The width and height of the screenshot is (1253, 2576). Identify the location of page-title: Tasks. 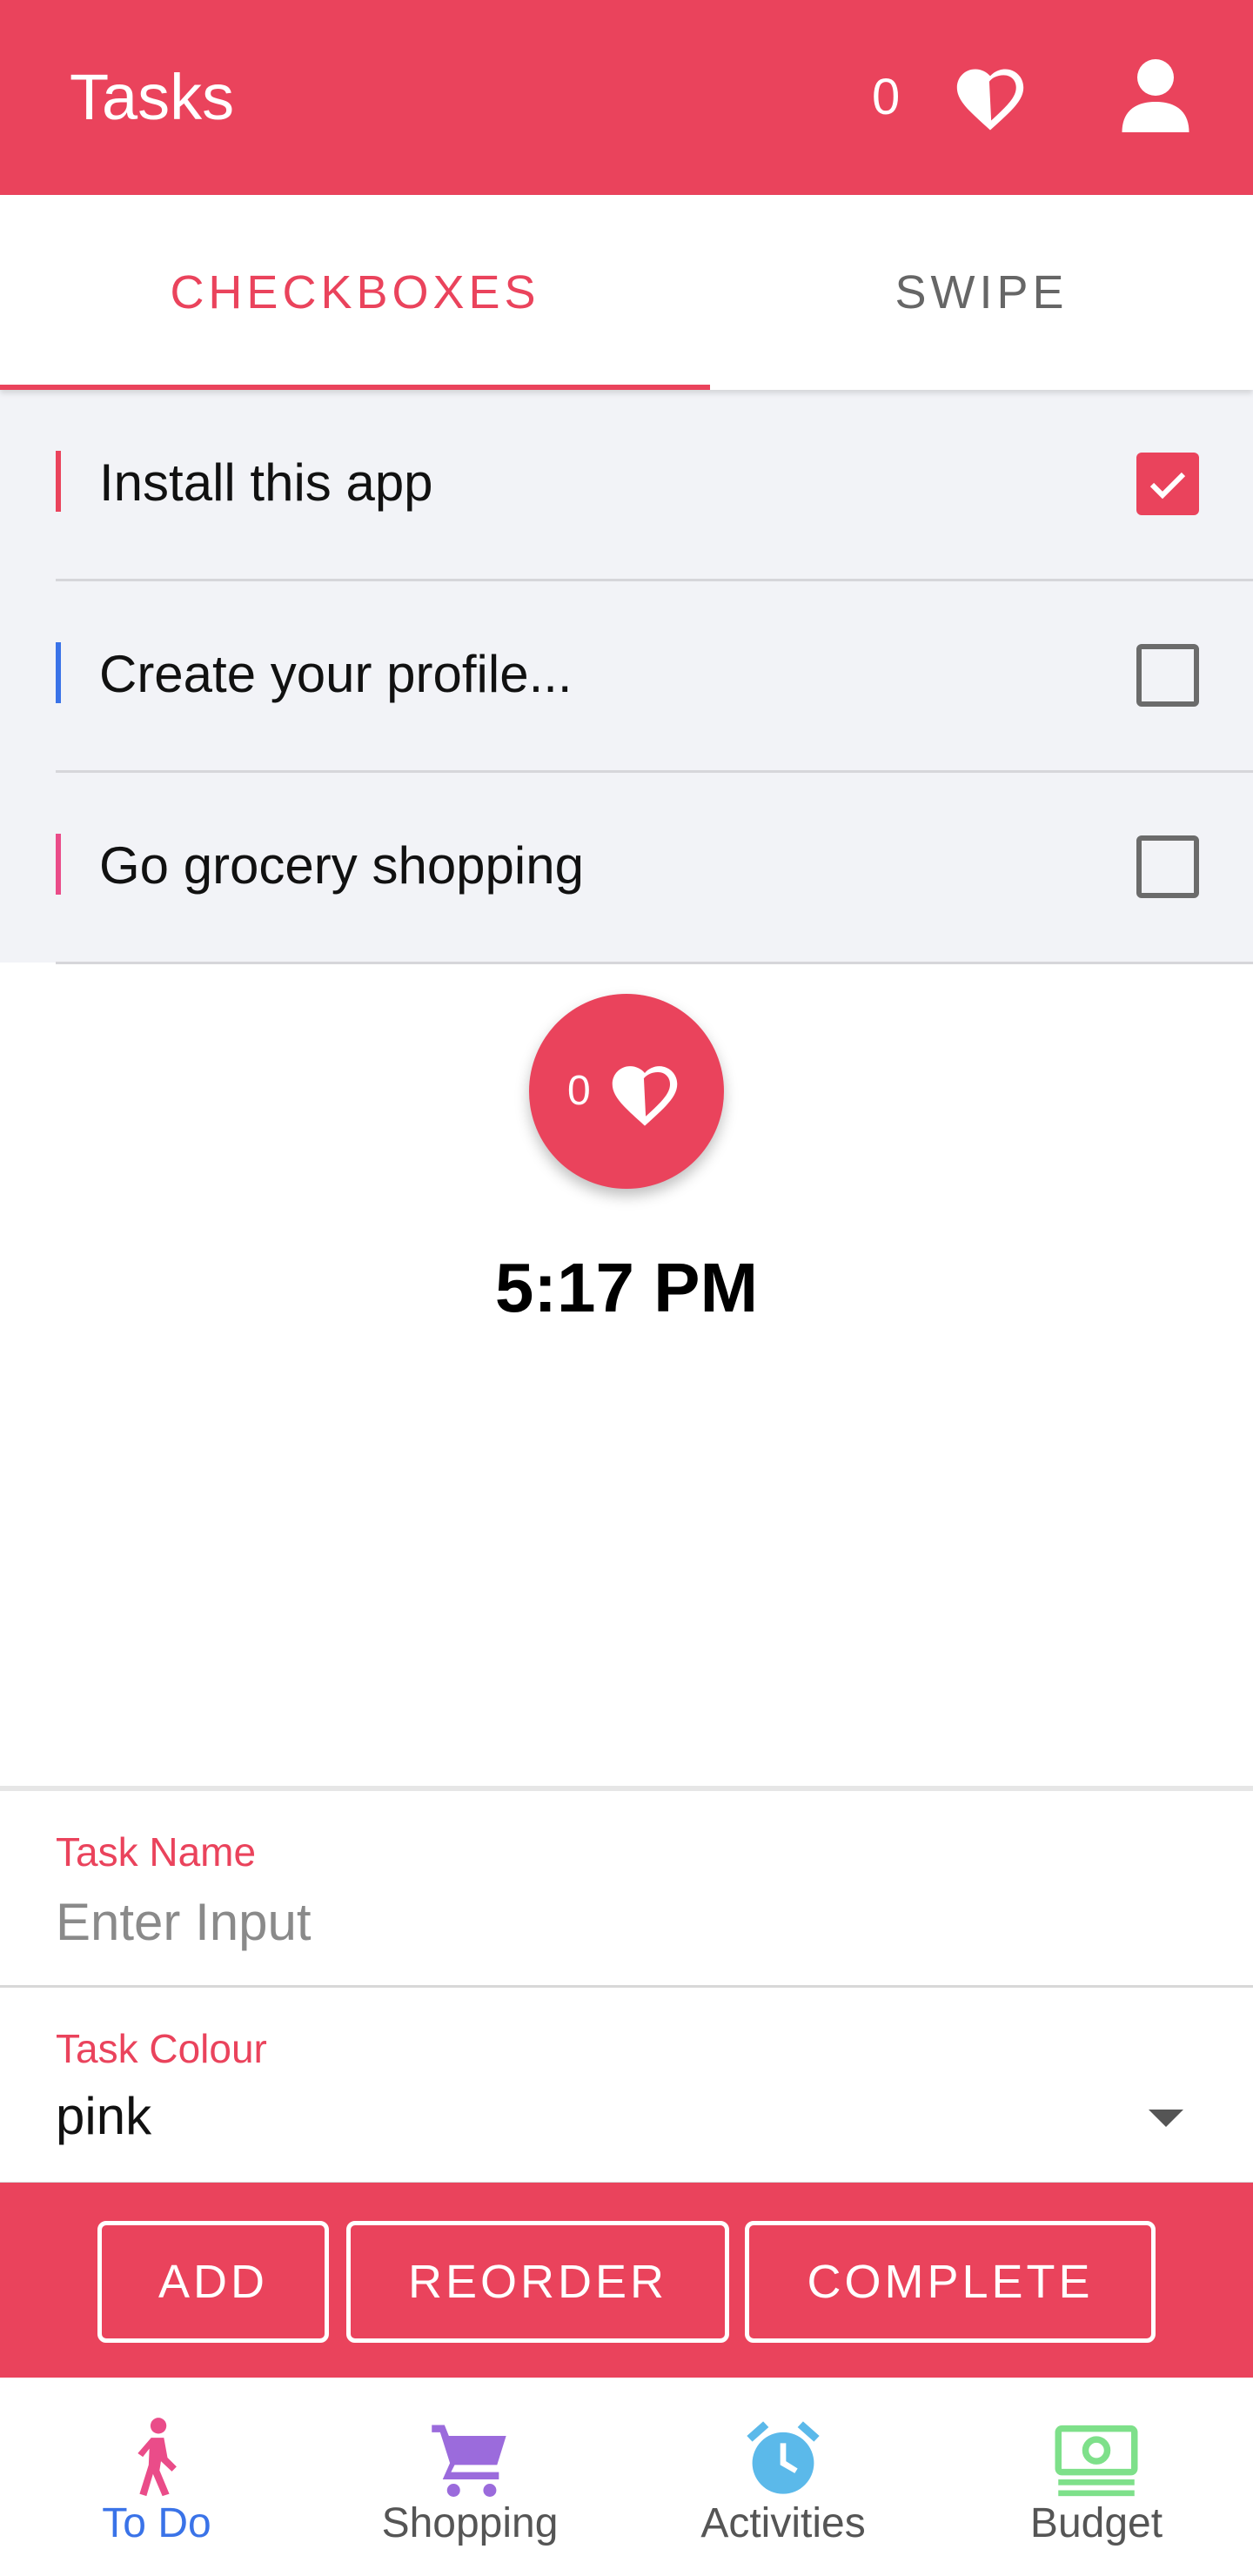
(152, 97).